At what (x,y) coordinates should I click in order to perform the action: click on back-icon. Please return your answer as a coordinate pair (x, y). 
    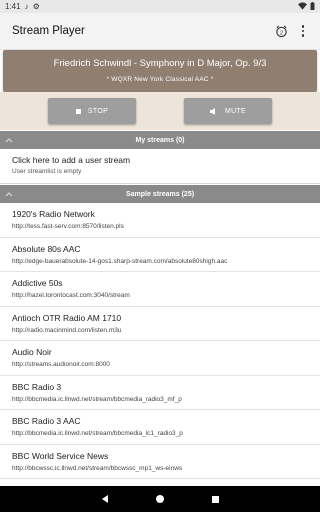
    Looking at the image, I should click on (104, 499).